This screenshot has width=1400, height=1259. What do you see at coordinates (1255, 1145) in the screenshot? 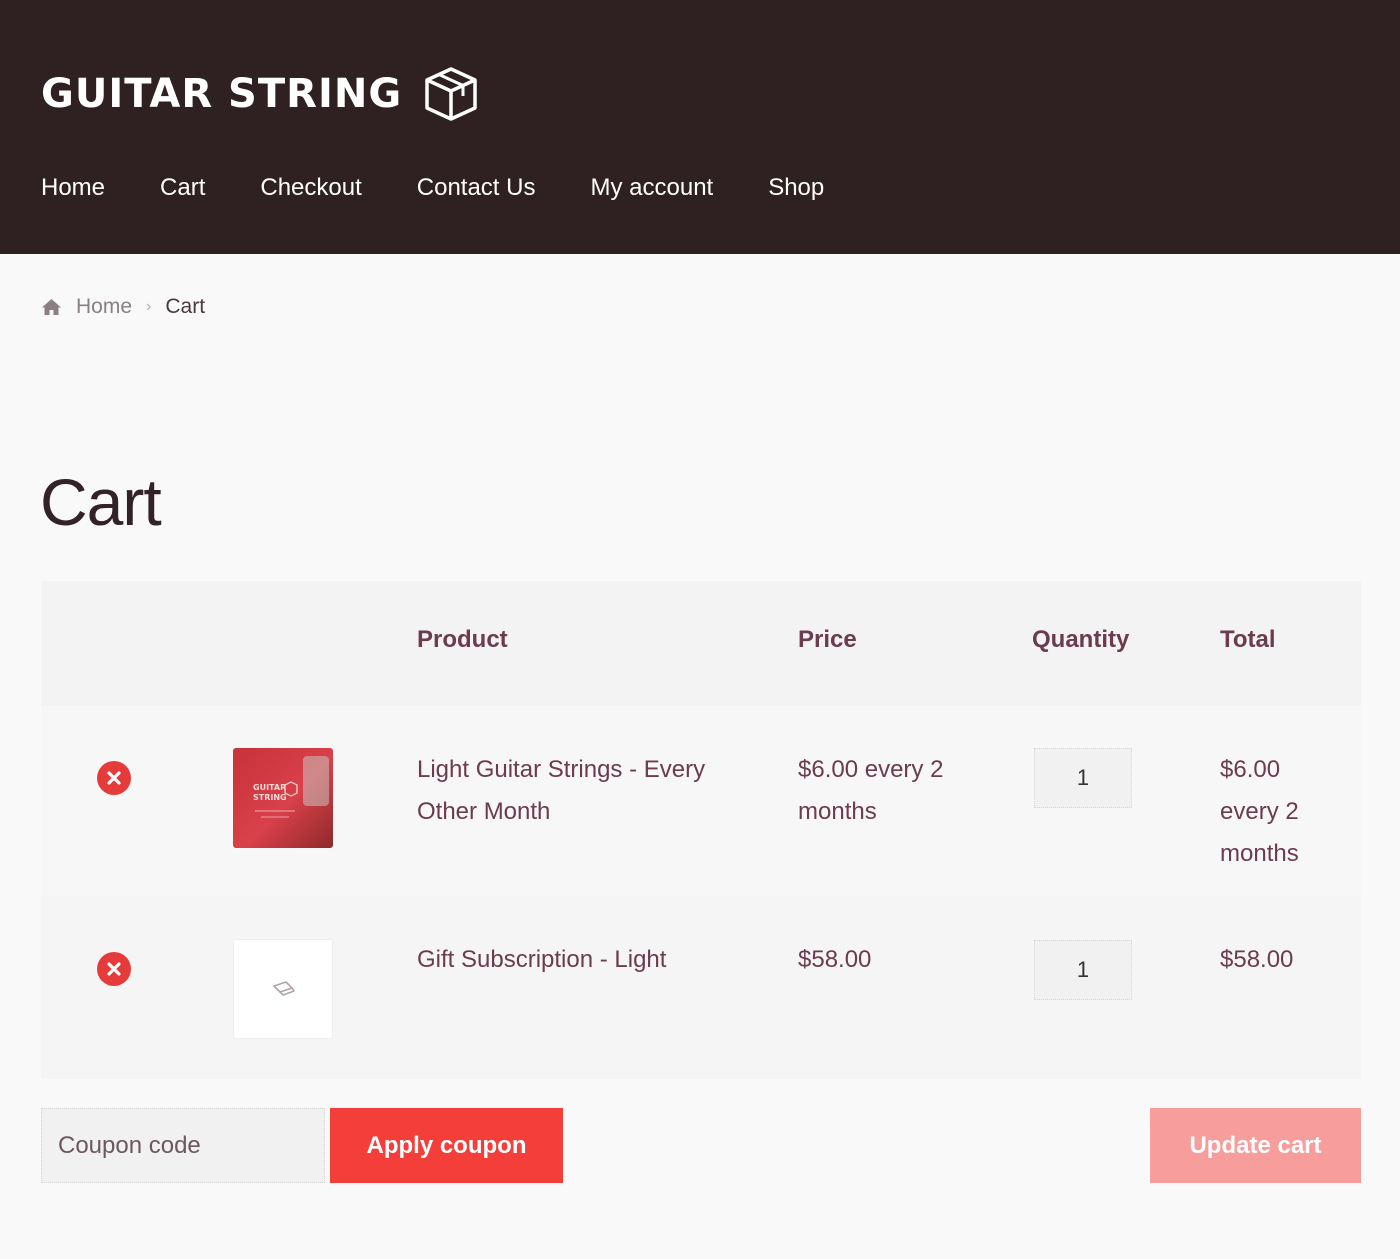
I see `update-cart-button: Update cart` at bounding box center [1255, 1145].